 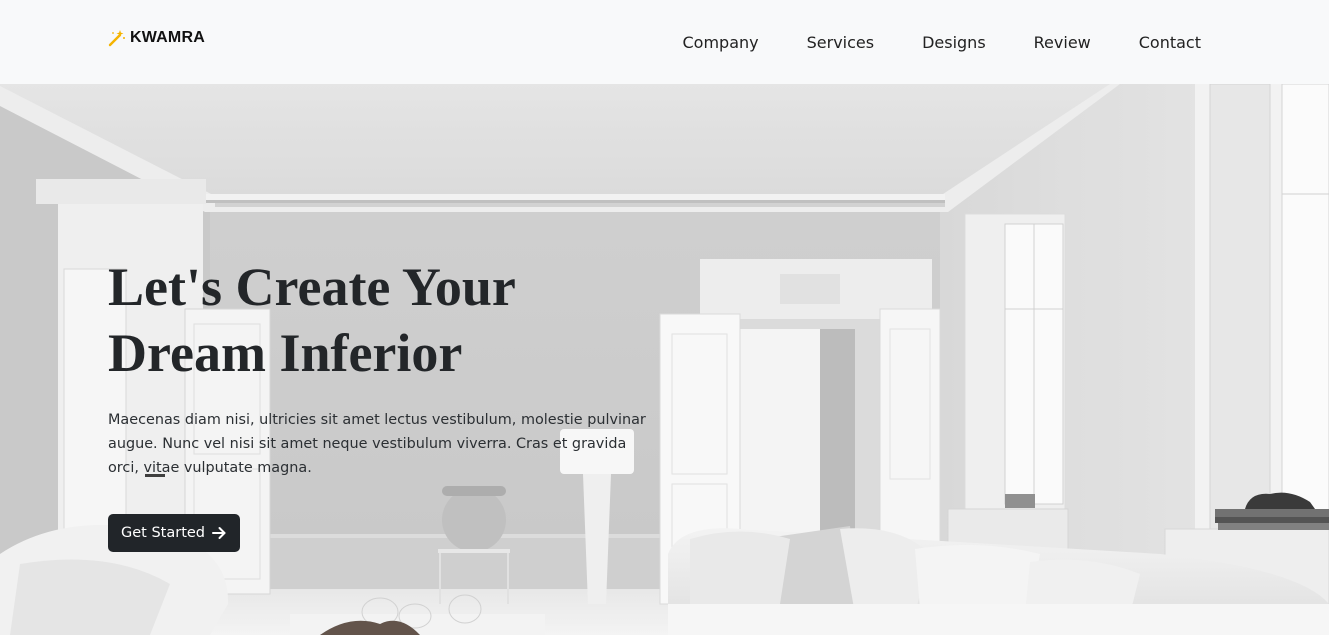 What do you see at coordinates (219, 533) in the screenshot?
I see `arrow-right-icon` at bounding box center [219, 533].